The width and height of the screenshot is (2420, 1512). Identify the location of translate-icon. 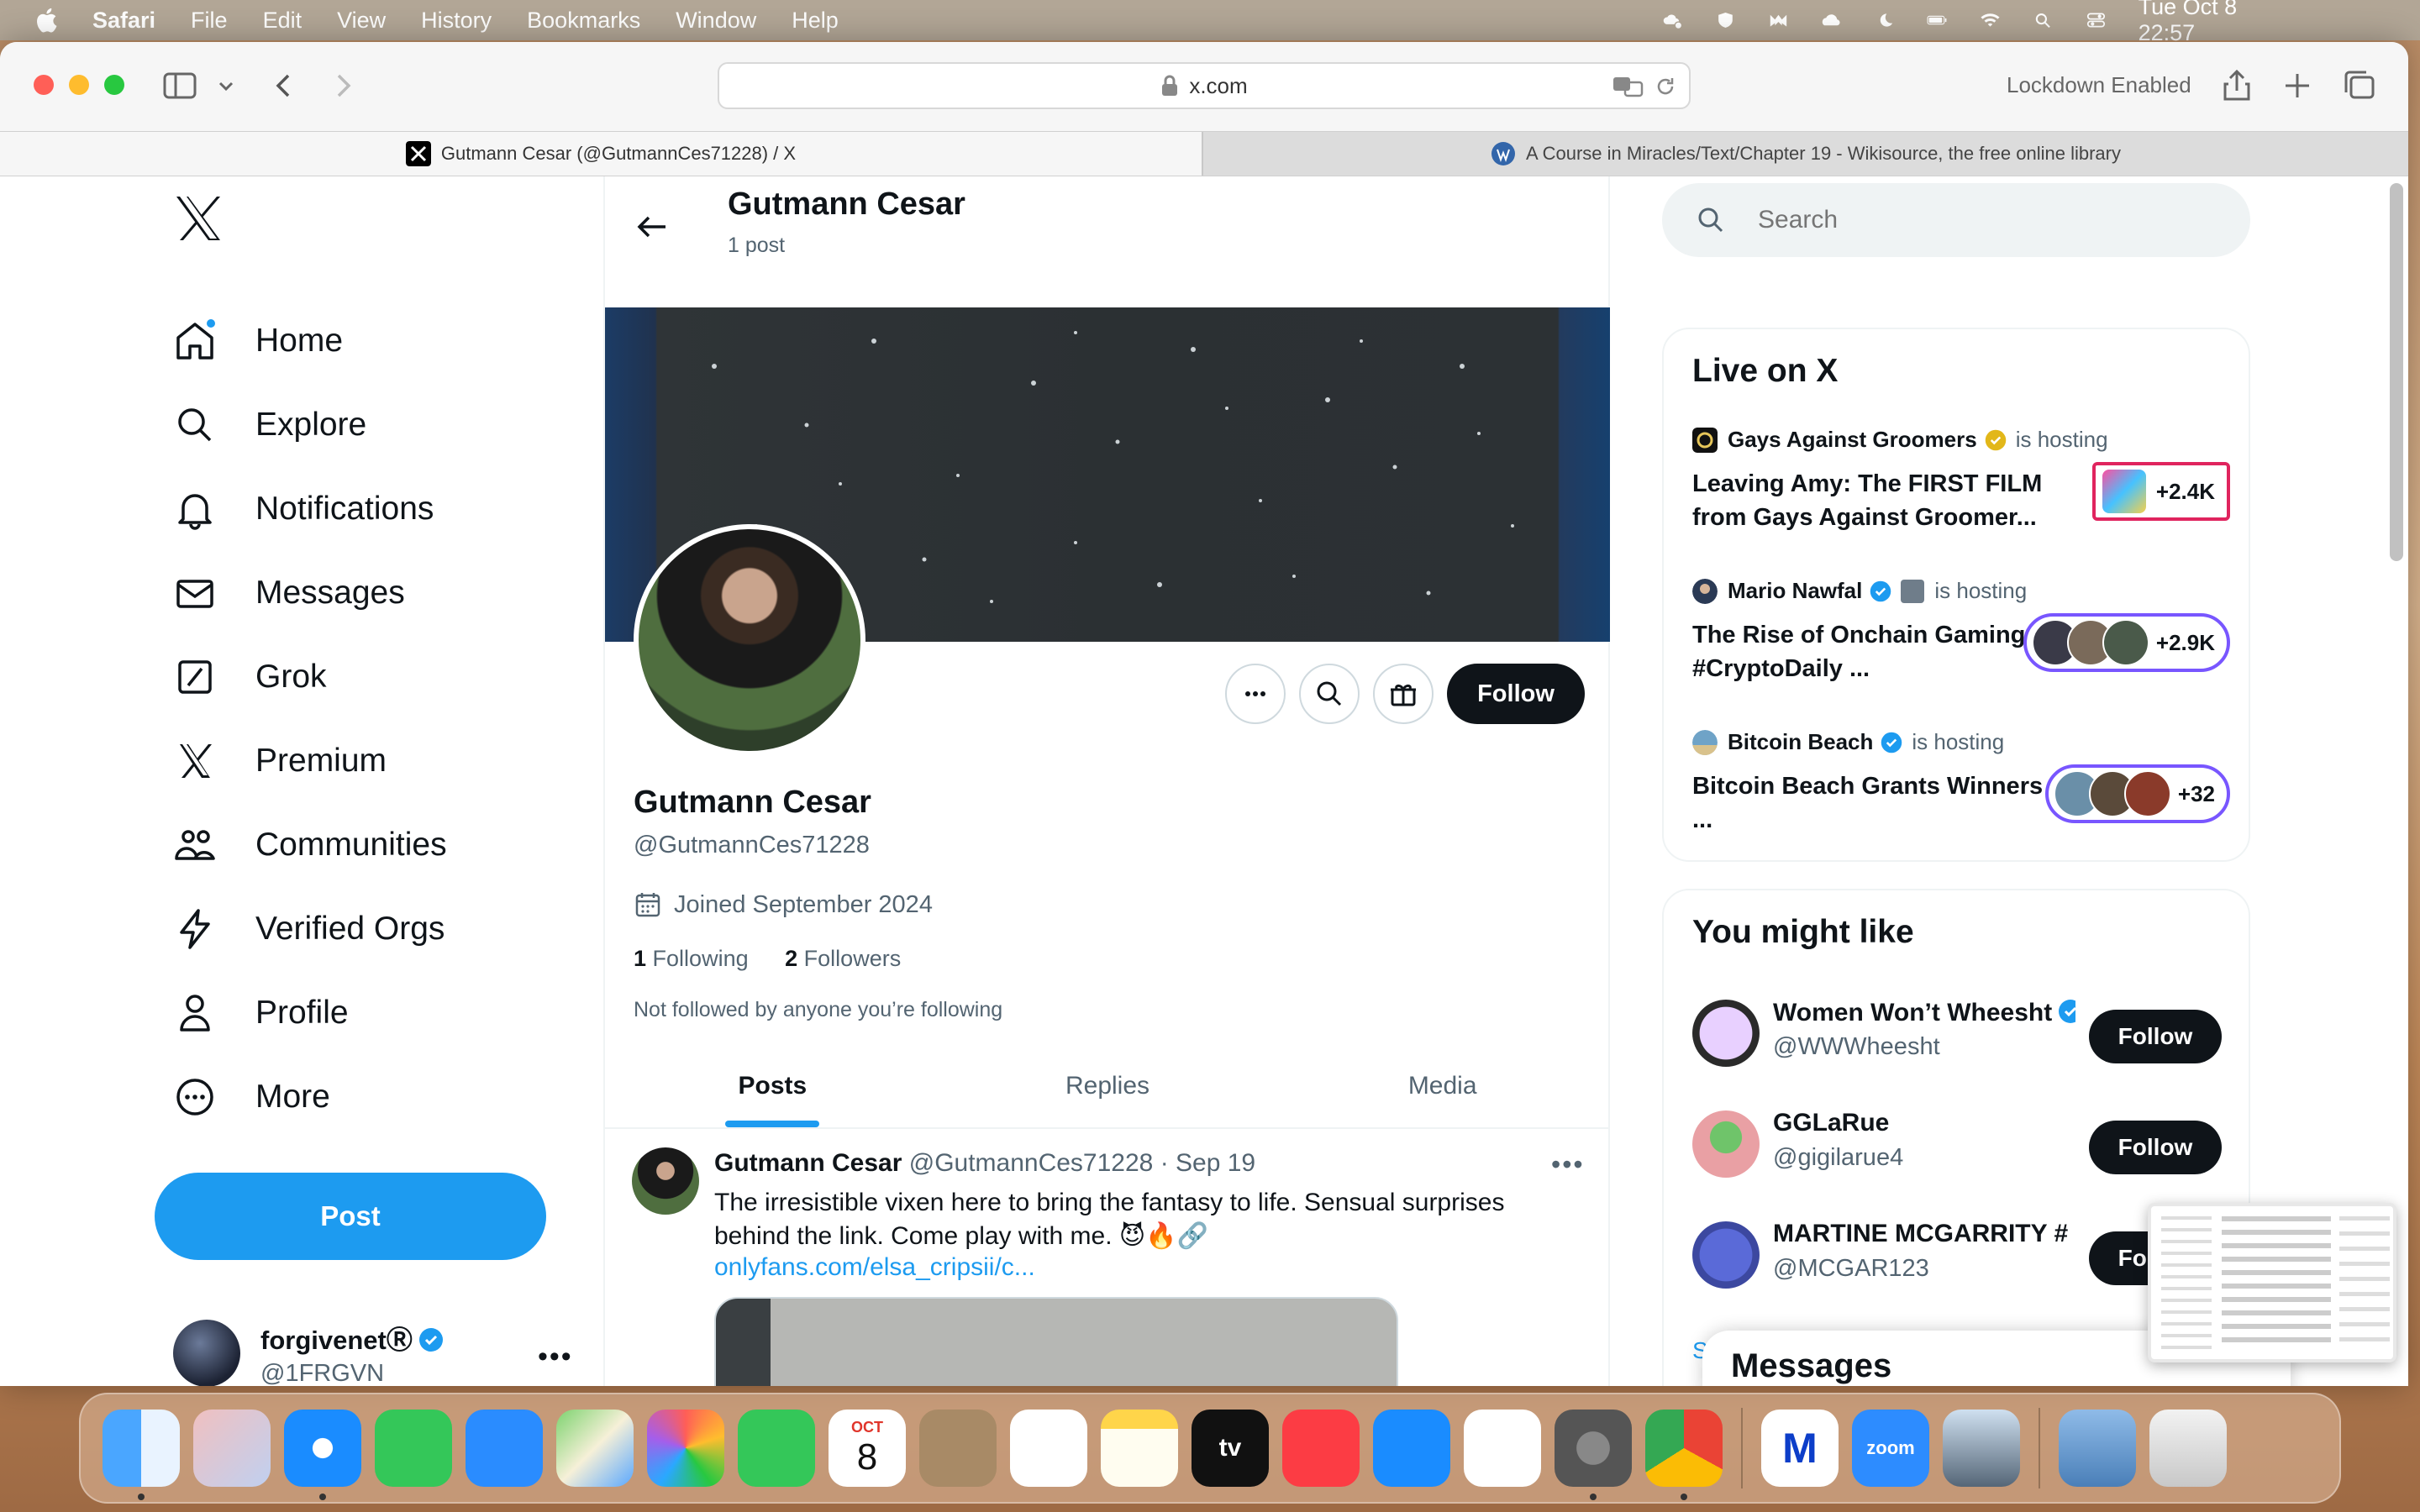
(1628, 86).